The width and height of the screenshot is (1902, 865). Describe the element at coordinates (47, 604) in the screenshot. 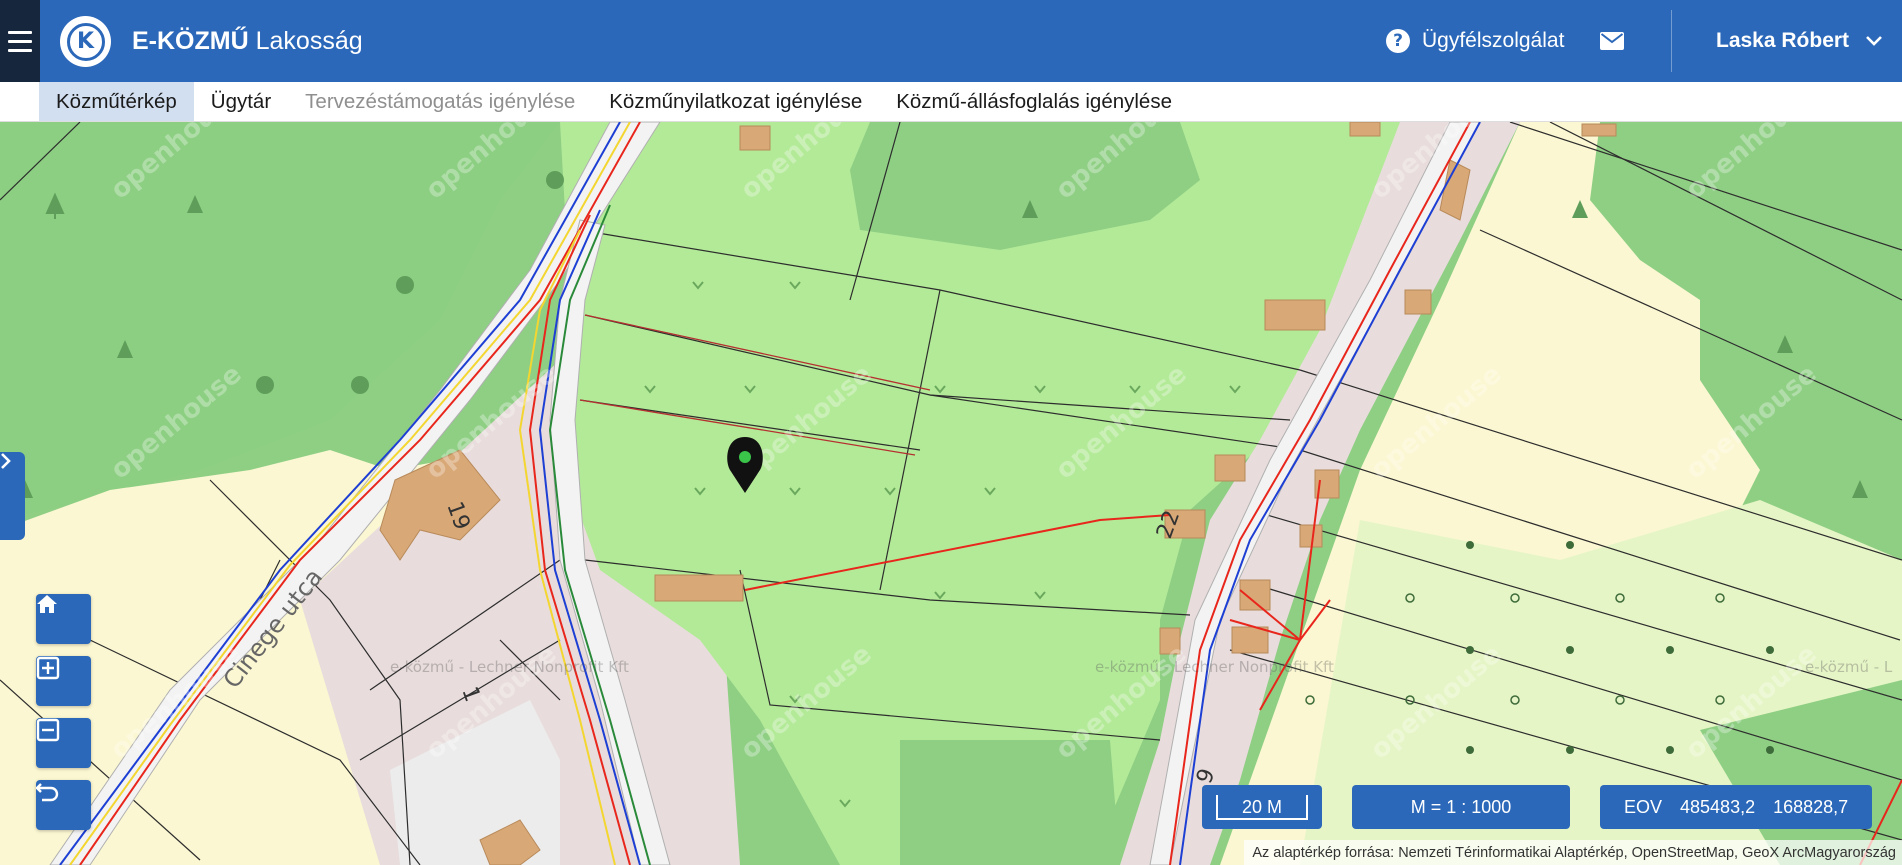

I see `home-icon` at that location.